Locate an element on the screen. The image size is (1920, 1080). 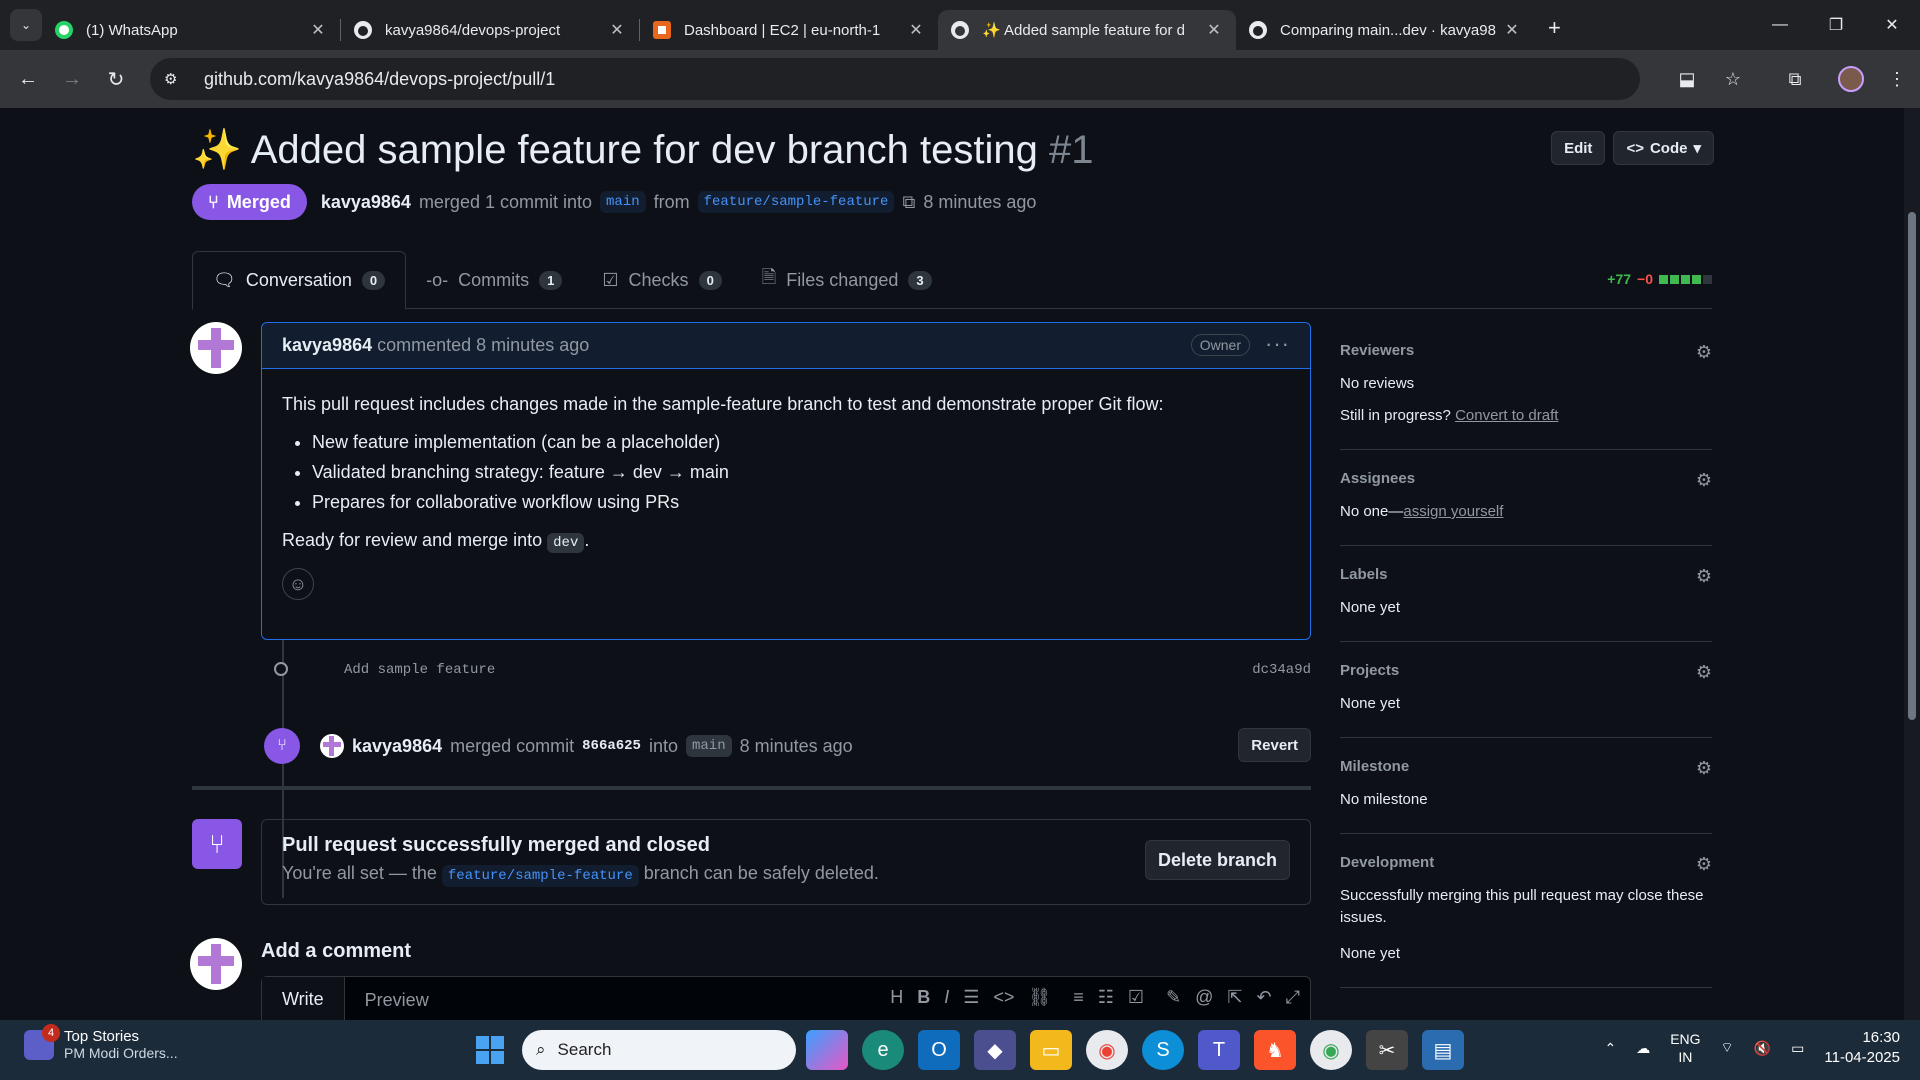
file-explorer-icon: ▭ is located at coordinates (1051, 1050).